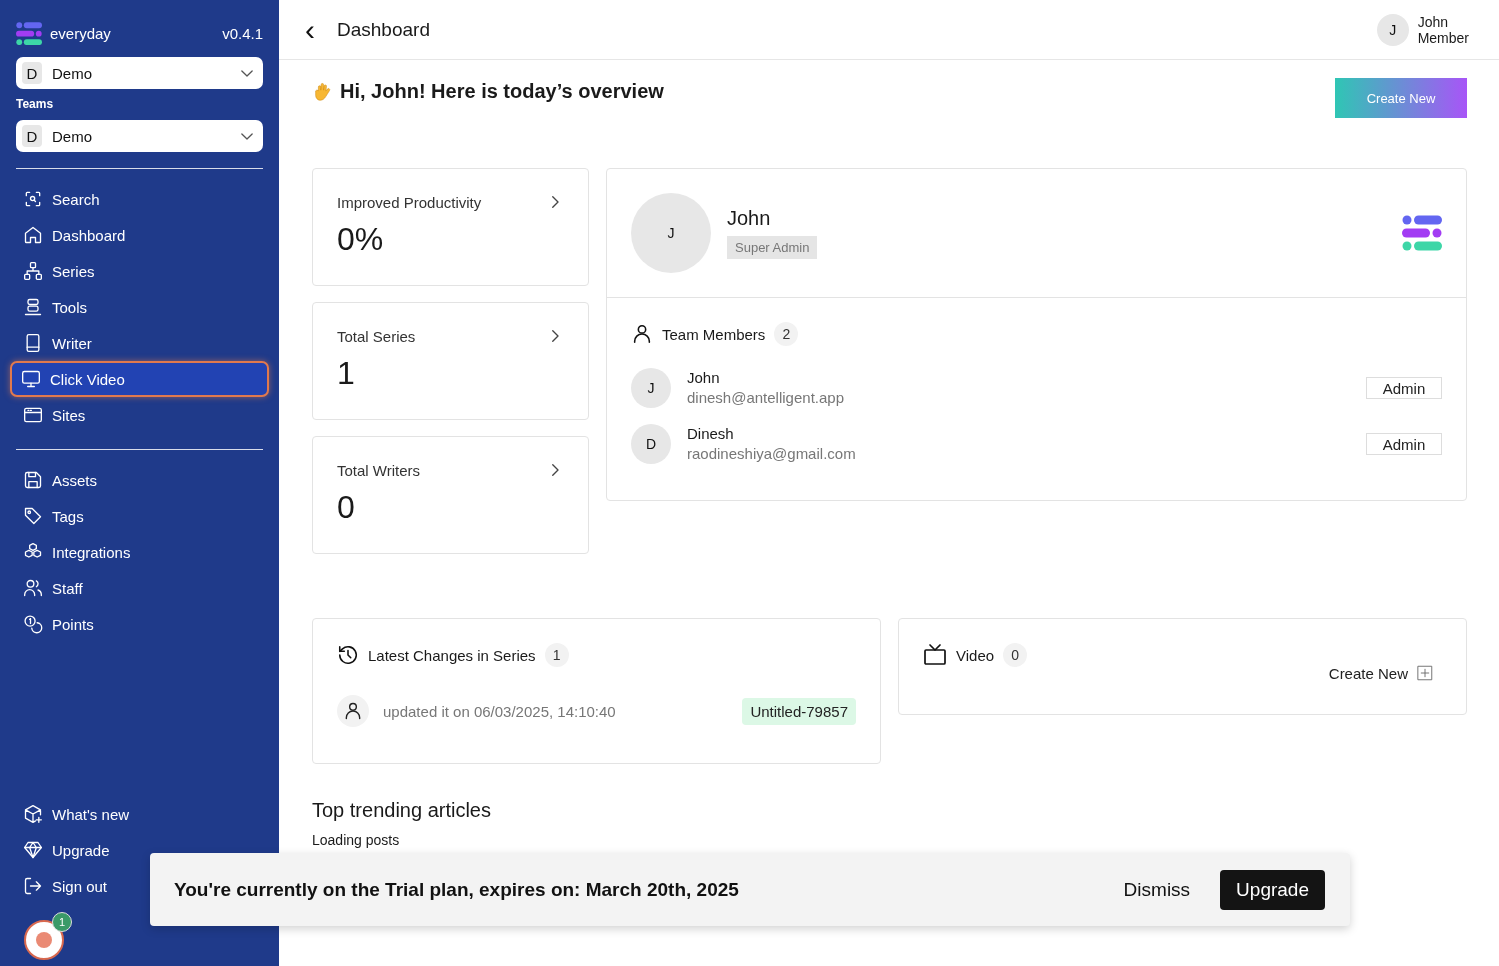 Image resolution: width=1499 pixels, height=966 pixels. What do you see at coordinates (799, 711) in the screenshot?
I see `series-tag: Untitled-79857` at bounding box center [799, 711].